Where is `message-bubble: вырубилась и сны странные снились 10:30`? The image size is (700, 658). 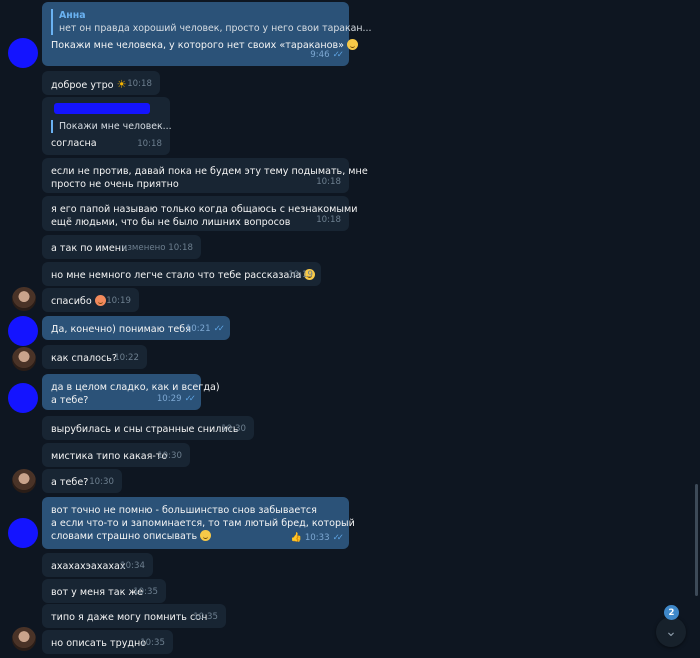 message-bubble: вырубилась и сны странные снились 10:30 is located at coordinates (148, 428).